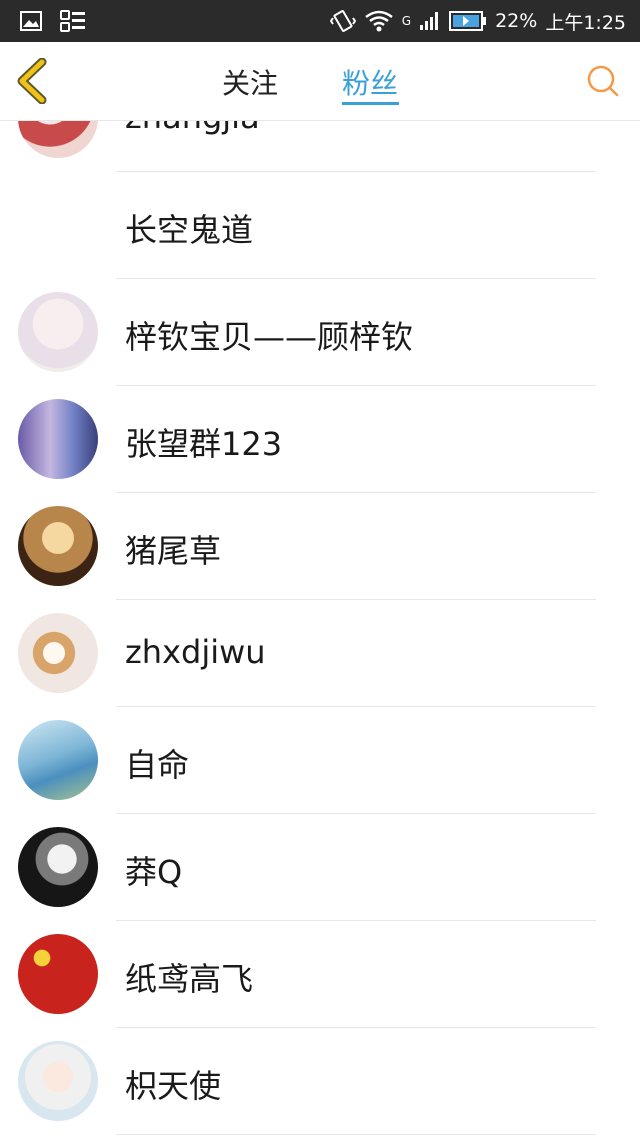 The height and width of the screenshot is (1138, 640). What do you see at coordinates (342, 21) in the screenshot?
I see `vibrate-icon` at bounding box center [342, 21].